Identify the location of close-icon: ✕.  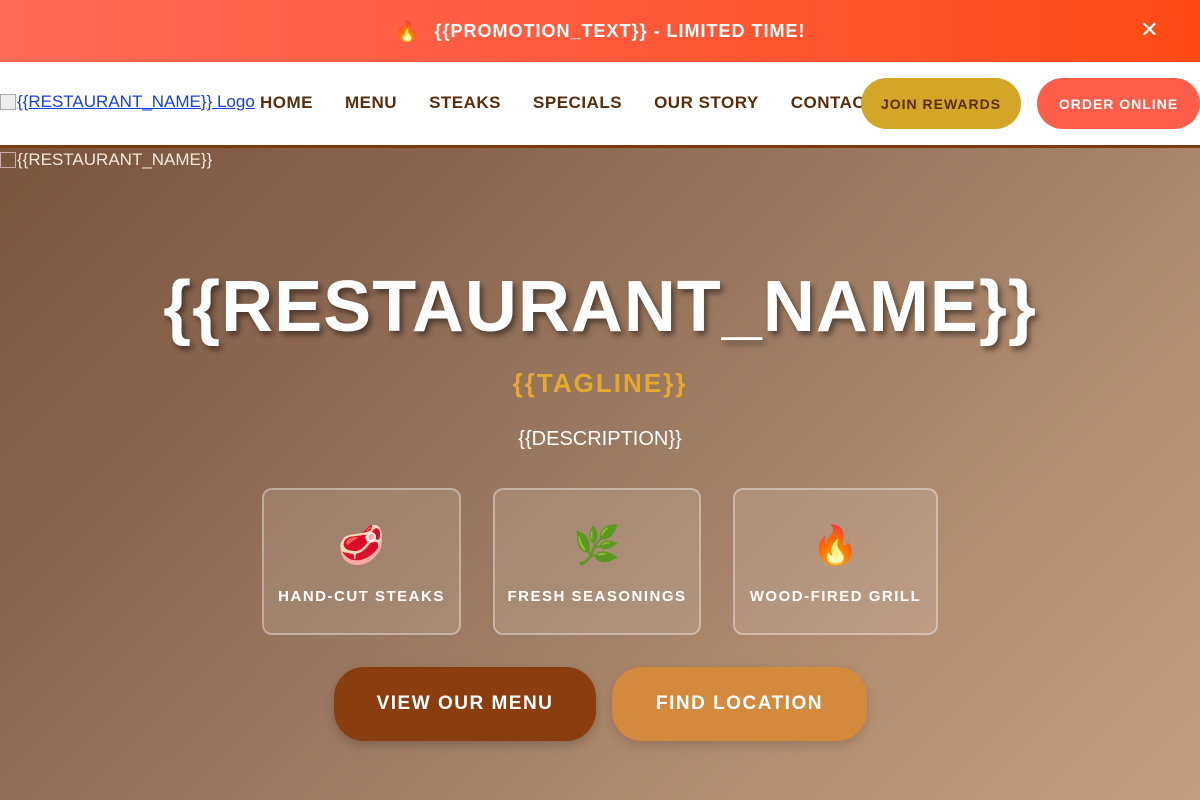
(1150, 29).